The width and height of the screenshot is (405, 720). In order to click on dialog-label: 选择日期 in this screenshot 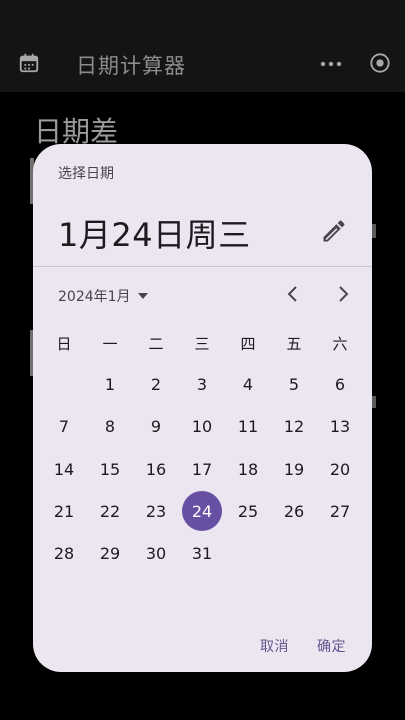, I will do `click(86, 174)`.